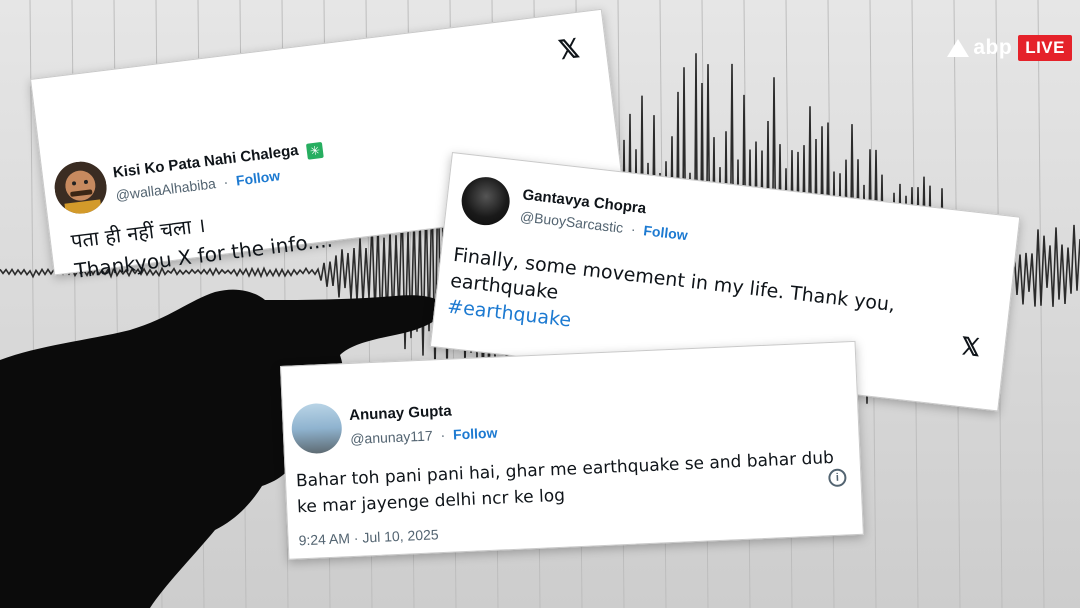  I want to click on display-name: Anunay Gupta, so click(400, 413).